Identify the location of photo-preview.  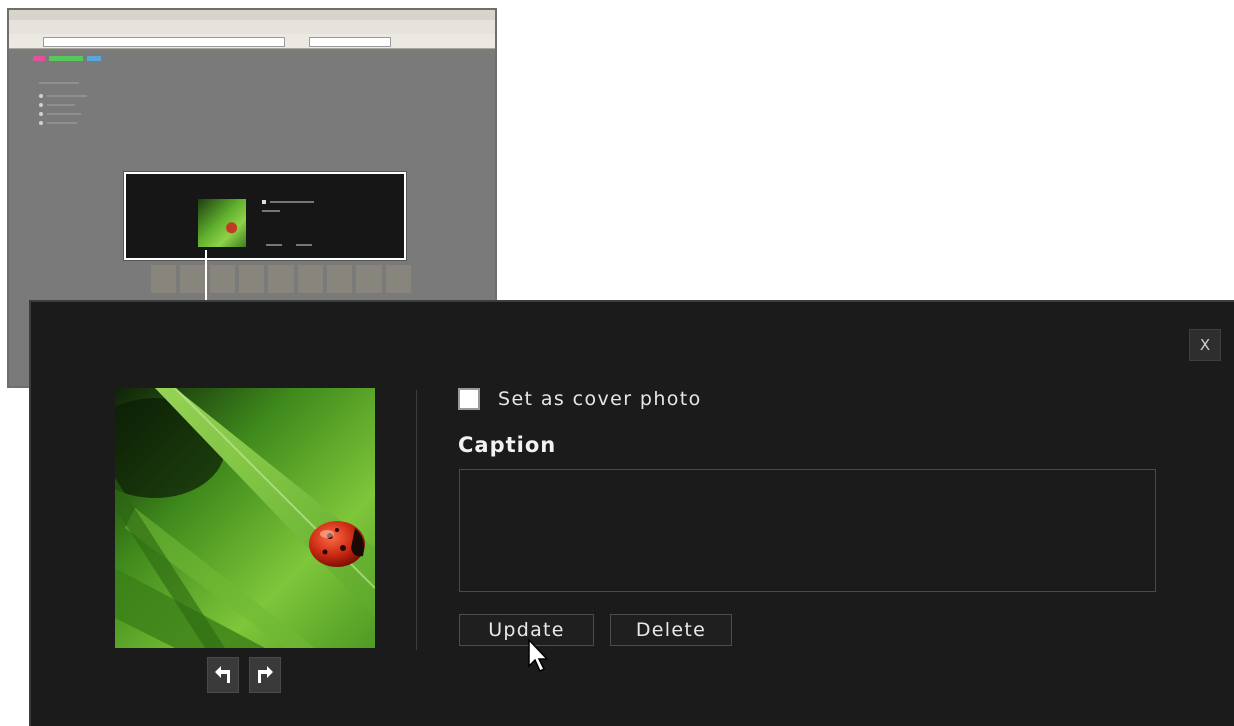
(245, 518).